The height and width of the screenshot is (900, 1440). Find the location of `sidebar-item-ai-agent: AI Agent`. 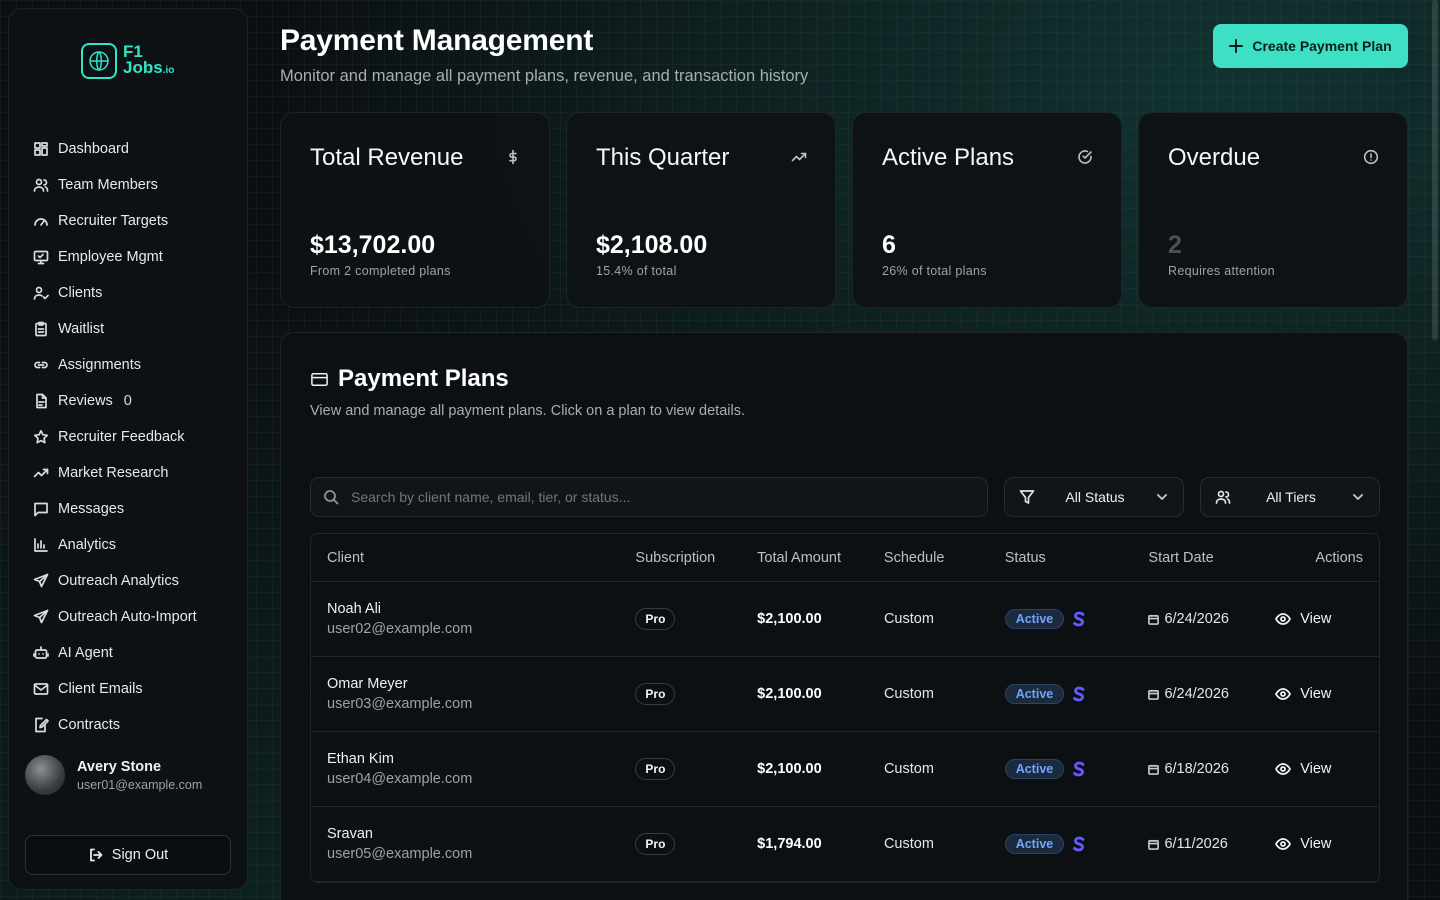

sidebar-item-ai-agent: AI Agent is located at coordinates (129, 653).